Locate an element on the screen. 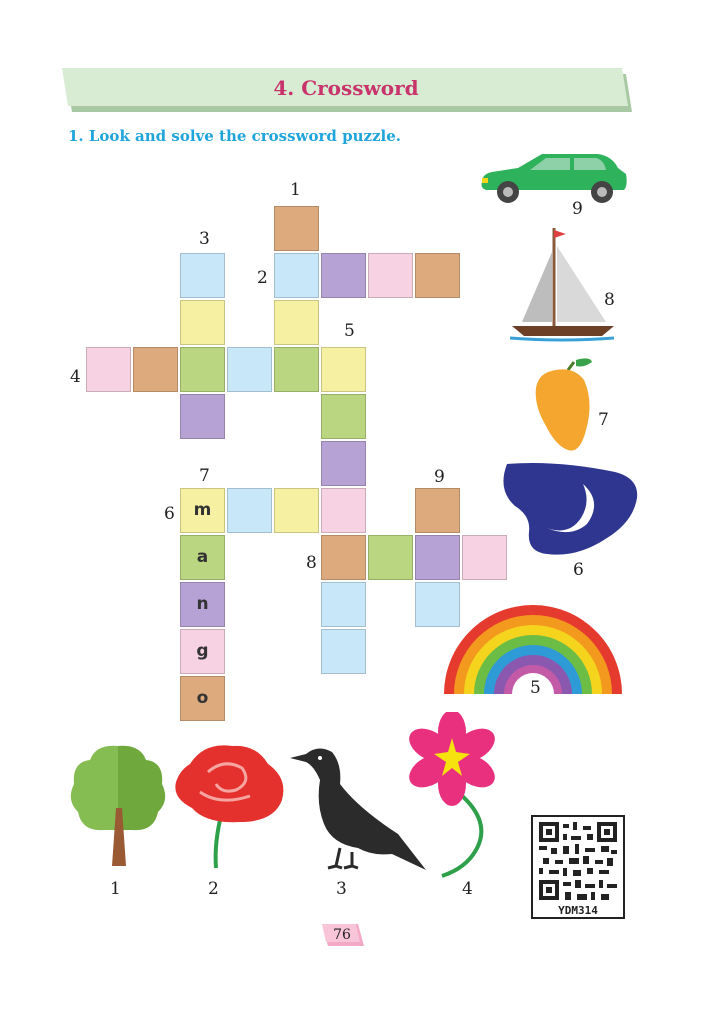 Image resolution: width=724 pixels, height=1024 pixels. page-number: 76 is located at coordinates (342, 935).